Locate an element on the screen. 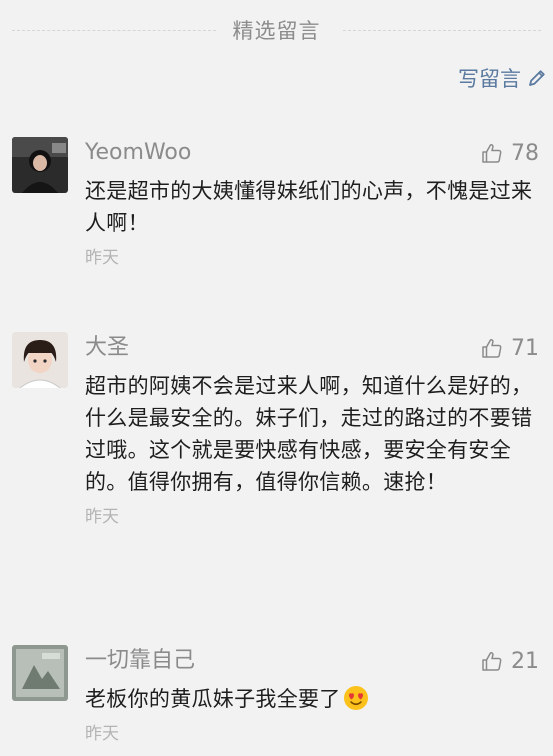 The height and width of the screenshot is (756, 553). write-comment-label: 写留言 is located at coordinates (489, 79).